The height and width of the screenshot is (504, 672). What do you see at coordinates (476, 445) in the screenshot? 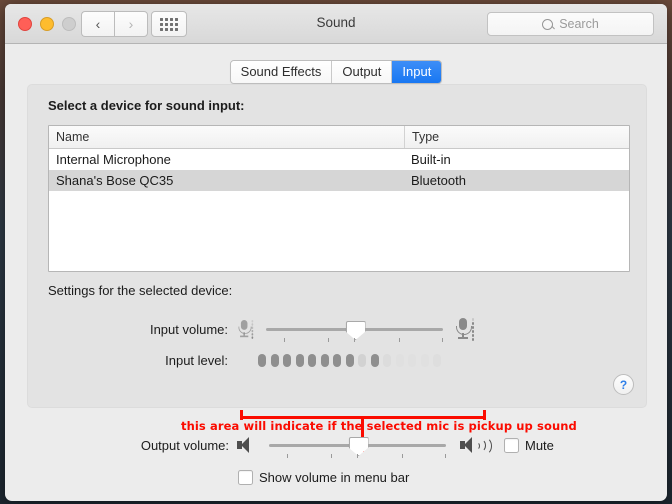
I see `speaker-loud-icon` at bounding box center [476, 445].